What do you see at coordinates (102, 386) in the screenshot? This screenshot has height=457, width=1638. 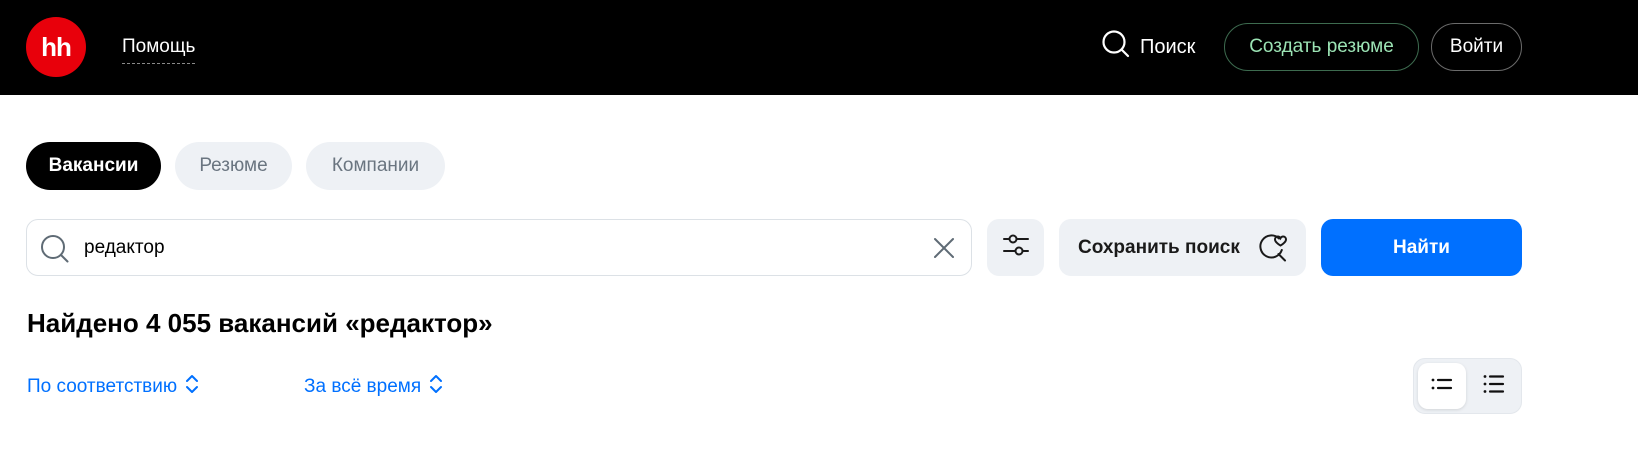 I see `sort-relevance-label: По соответствию` at bounding box center [102, 386].